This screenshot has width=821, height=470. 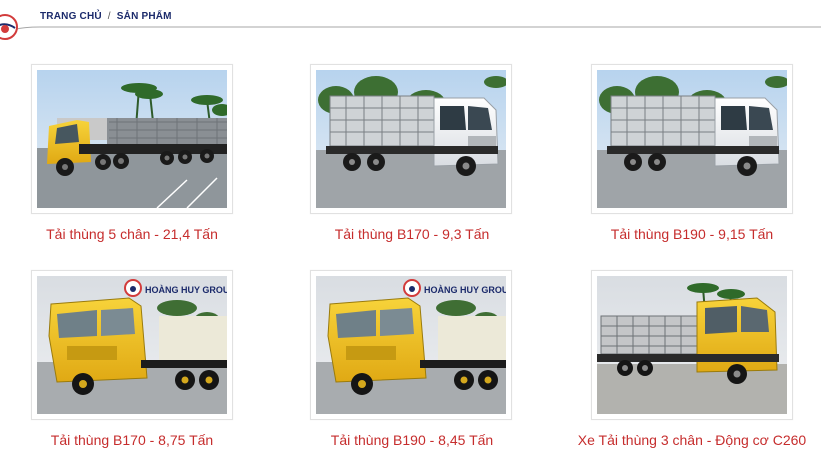 I want to click on product-title: Xe Tải thùng 3 chân - Động cơ C260, so click(x=691, y=440).